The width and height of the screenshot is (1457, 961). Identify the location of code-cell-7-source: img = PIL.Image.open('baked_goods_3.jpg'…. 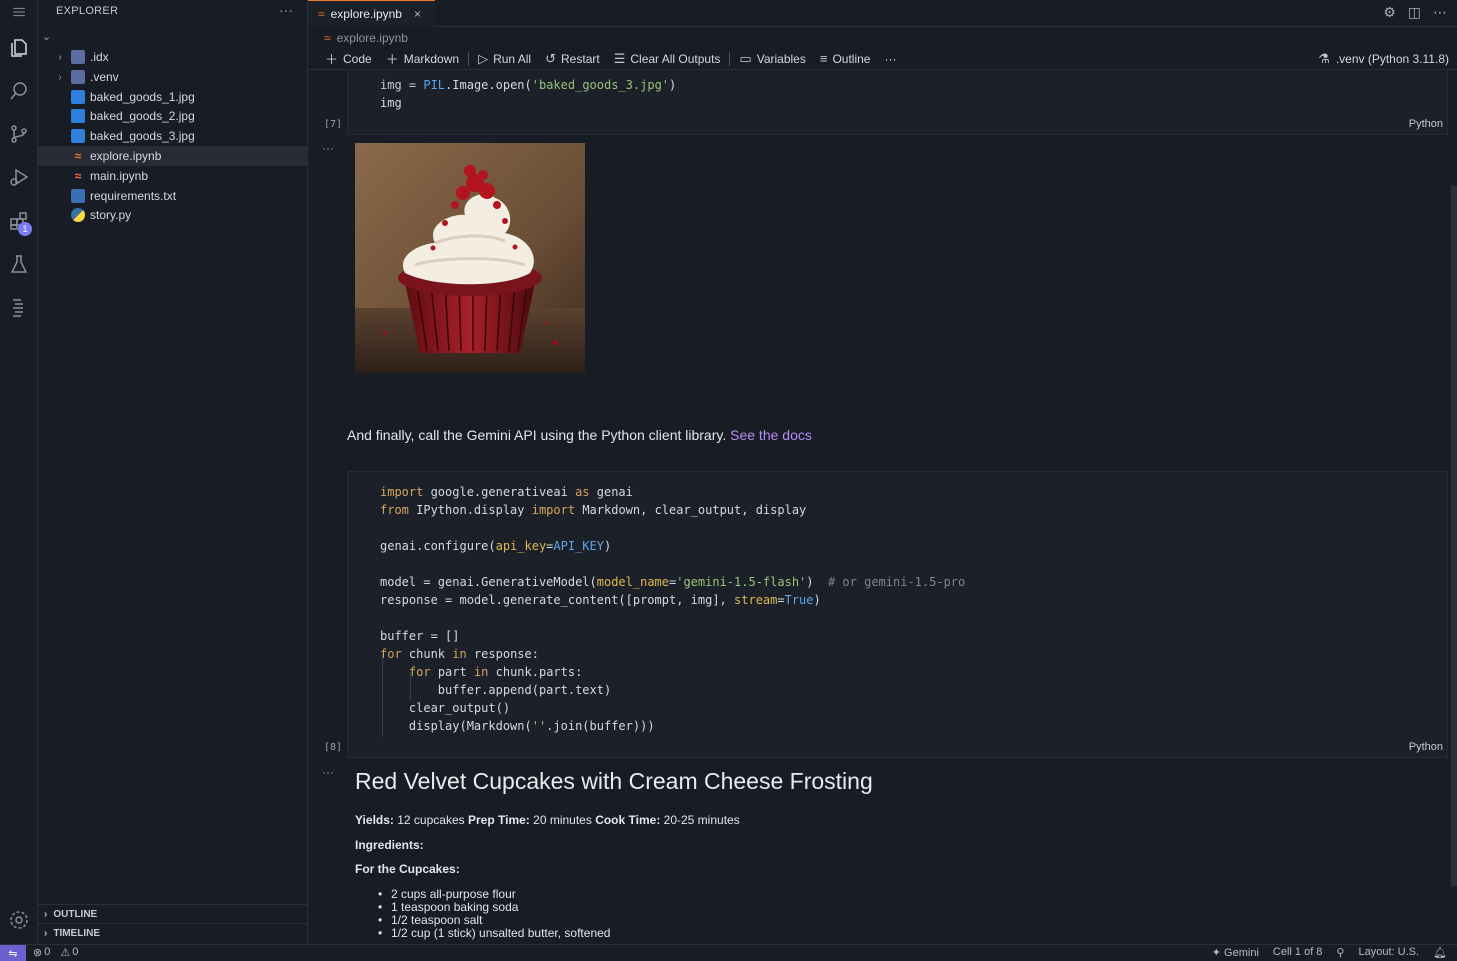
(528, 94).